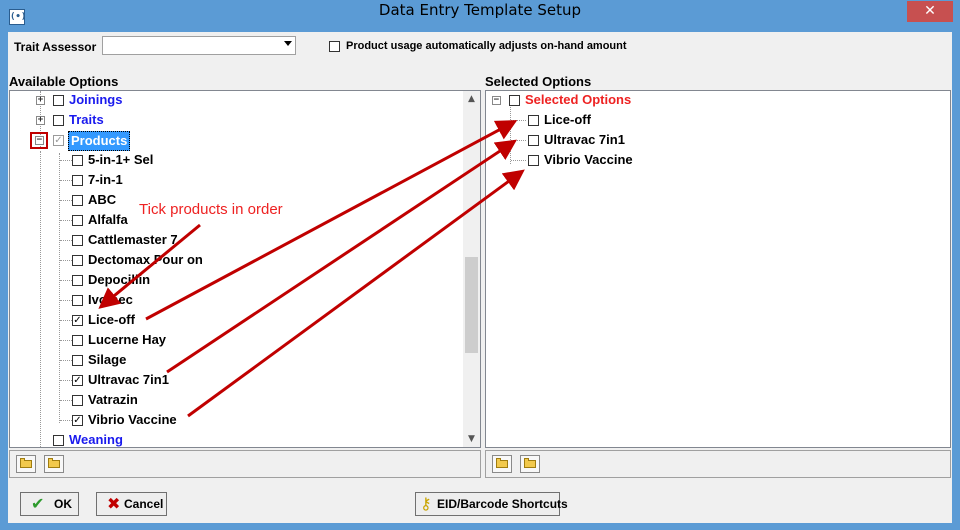  What do you see at coordinates (49, 504) in the screenshot?
I see `ok-button: ✔ OK` at bounding box center [49, 504].